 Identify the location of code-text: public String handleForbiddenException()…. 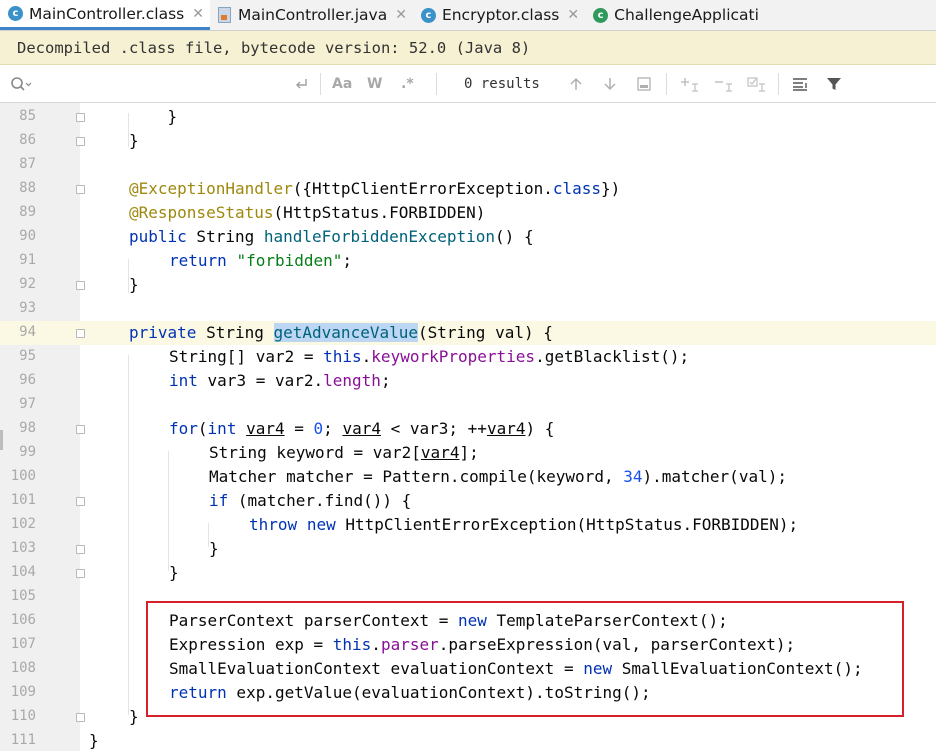
(331, 237).